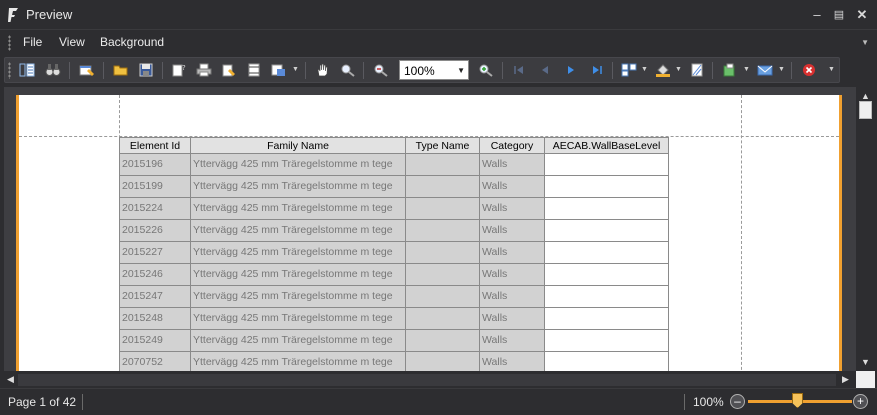 This screenshot has height=415, width=877. What do you see at coordinates (348, 70) in the screenshot?
I see `magnifier-icon` at bounding box center [348, 70].